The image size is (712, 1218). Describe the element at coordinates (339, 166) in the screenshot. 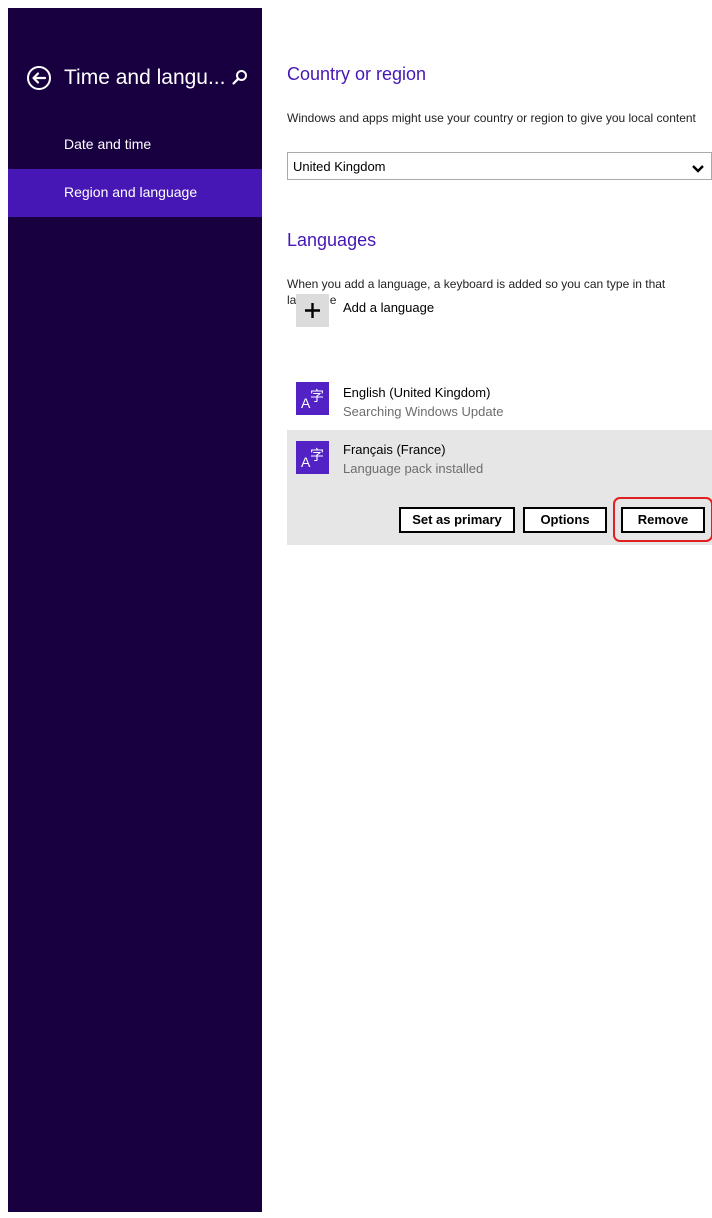

I see `country-select-value: United Kingdom` at that location.